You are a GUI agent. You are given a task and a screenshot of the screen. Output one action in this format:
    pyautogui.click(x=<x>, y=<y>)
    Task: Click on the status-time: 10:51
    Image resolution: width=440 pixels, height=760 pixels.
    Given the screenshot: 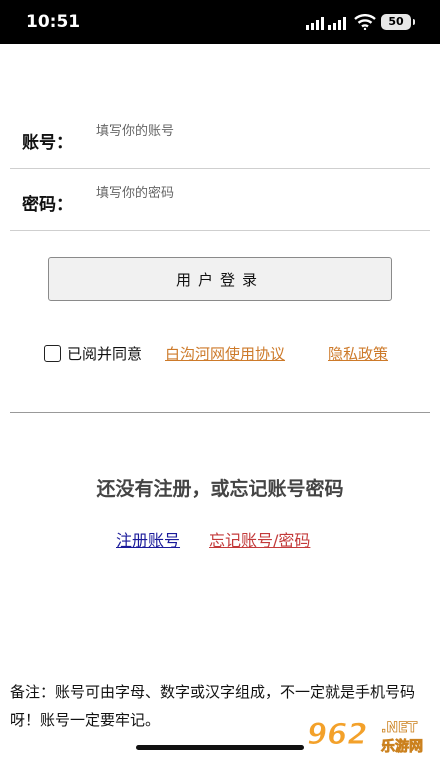 What is the action you would take?
    pyautogui.click(x=53, y=22)
    